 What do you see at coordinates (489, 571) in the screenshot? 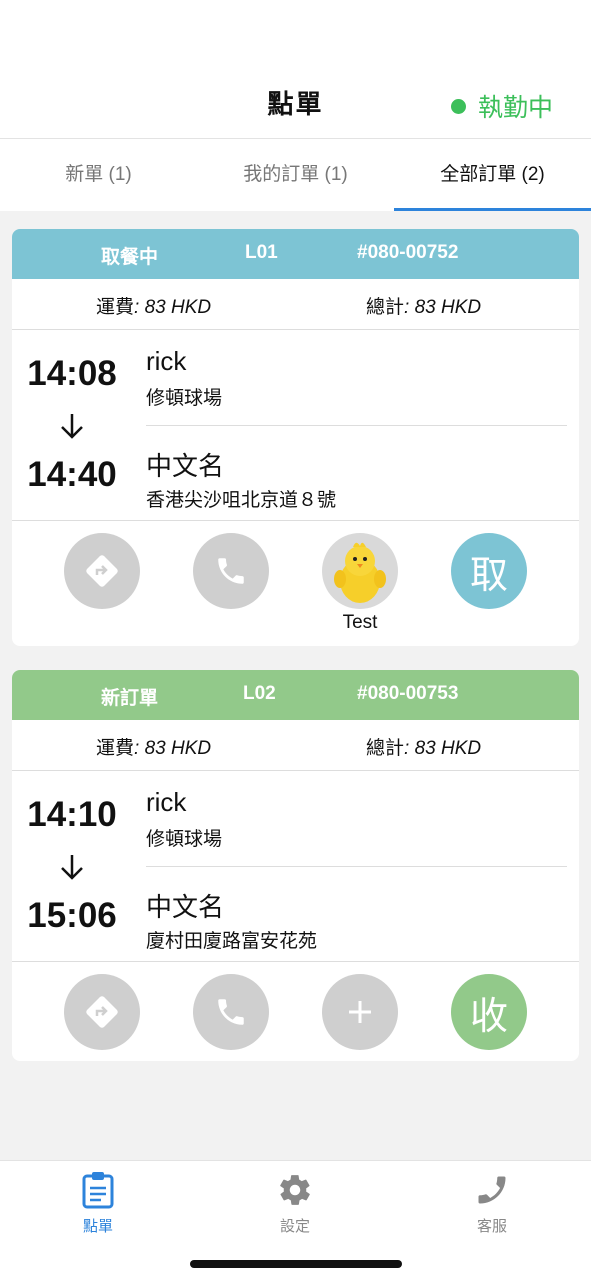
I see `pickup-action-button: 取` at bounding box center [489, 571].